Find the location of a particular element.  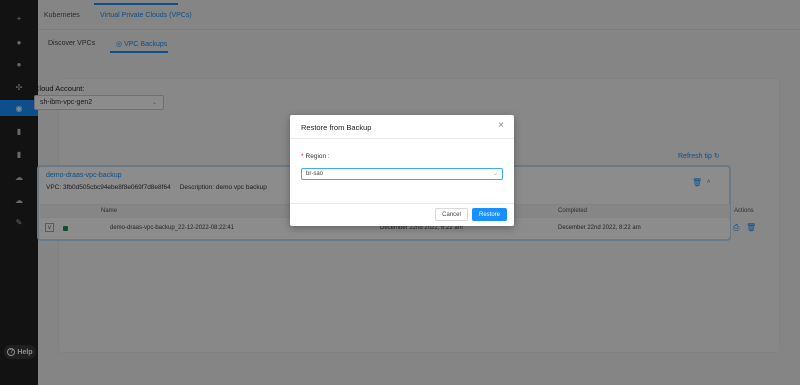

region-label: * Region : is located at coordinates (315, 156).